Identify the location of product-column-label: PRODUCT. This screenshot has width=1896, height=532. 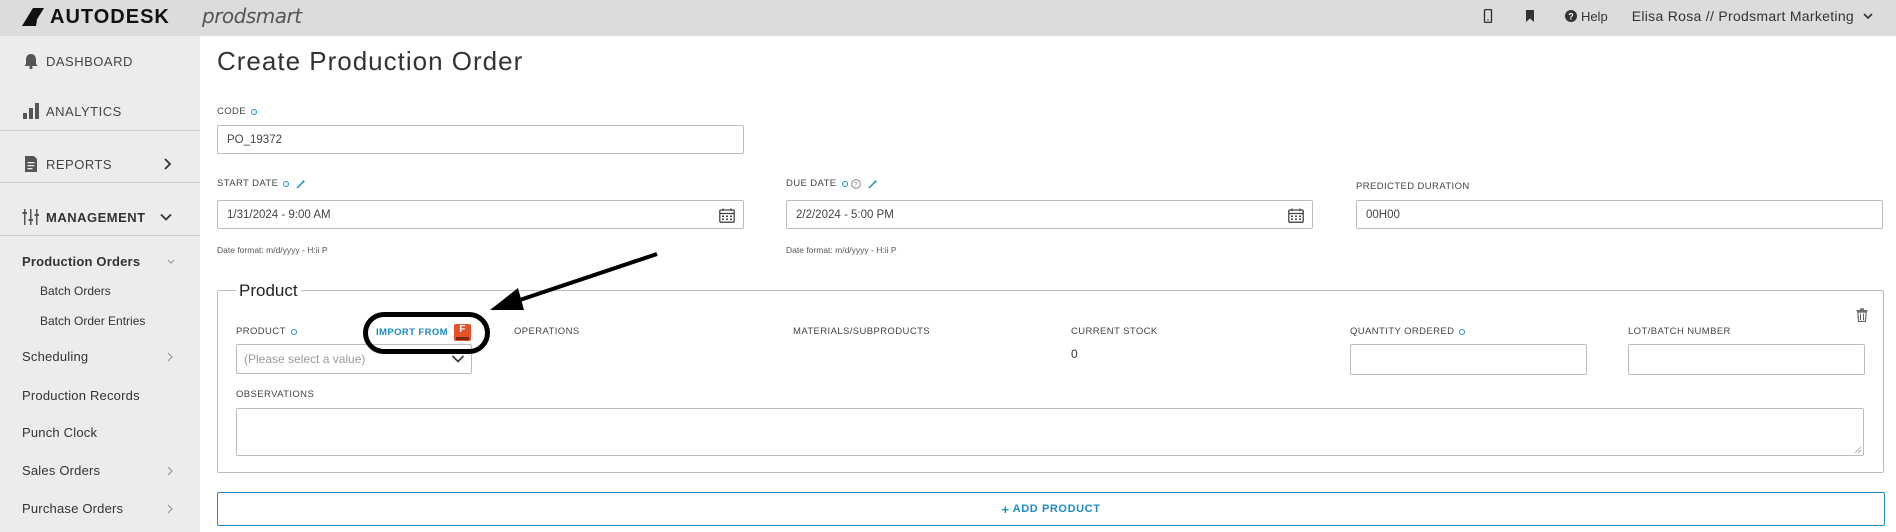
(266, 331).